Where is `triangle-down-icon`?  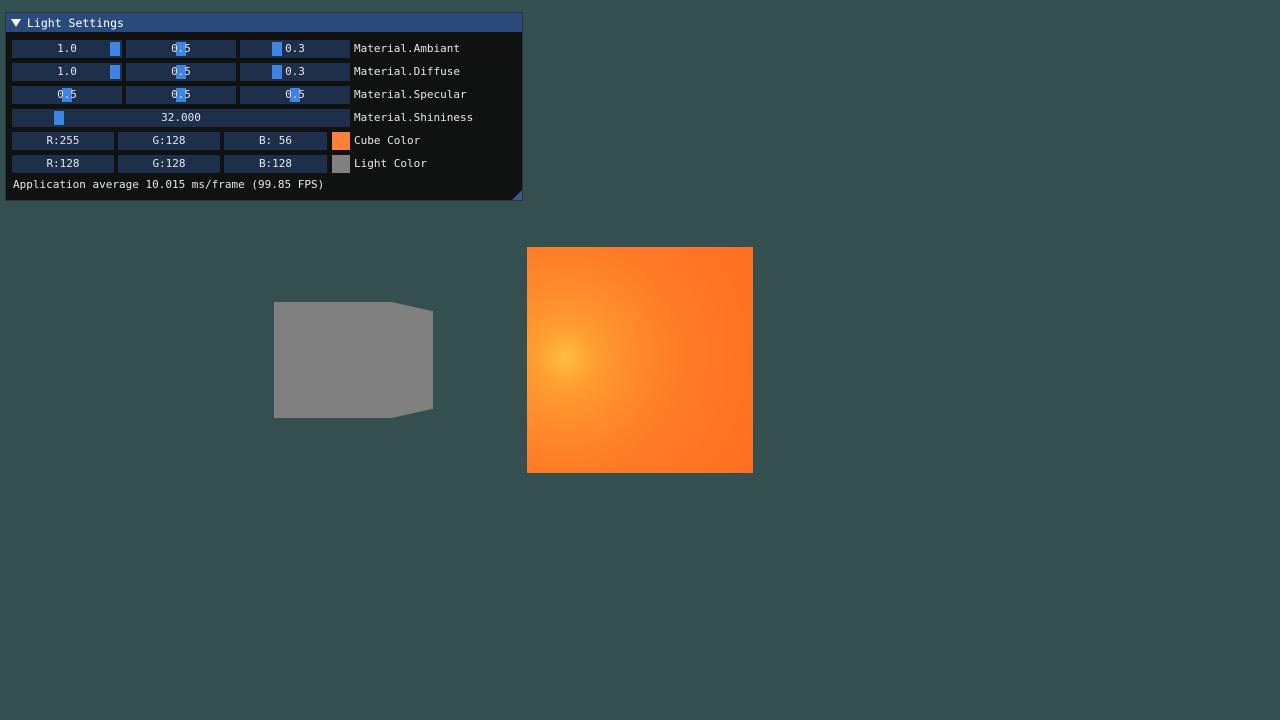
triangle-down-icon is located at coordinates (16, 22).